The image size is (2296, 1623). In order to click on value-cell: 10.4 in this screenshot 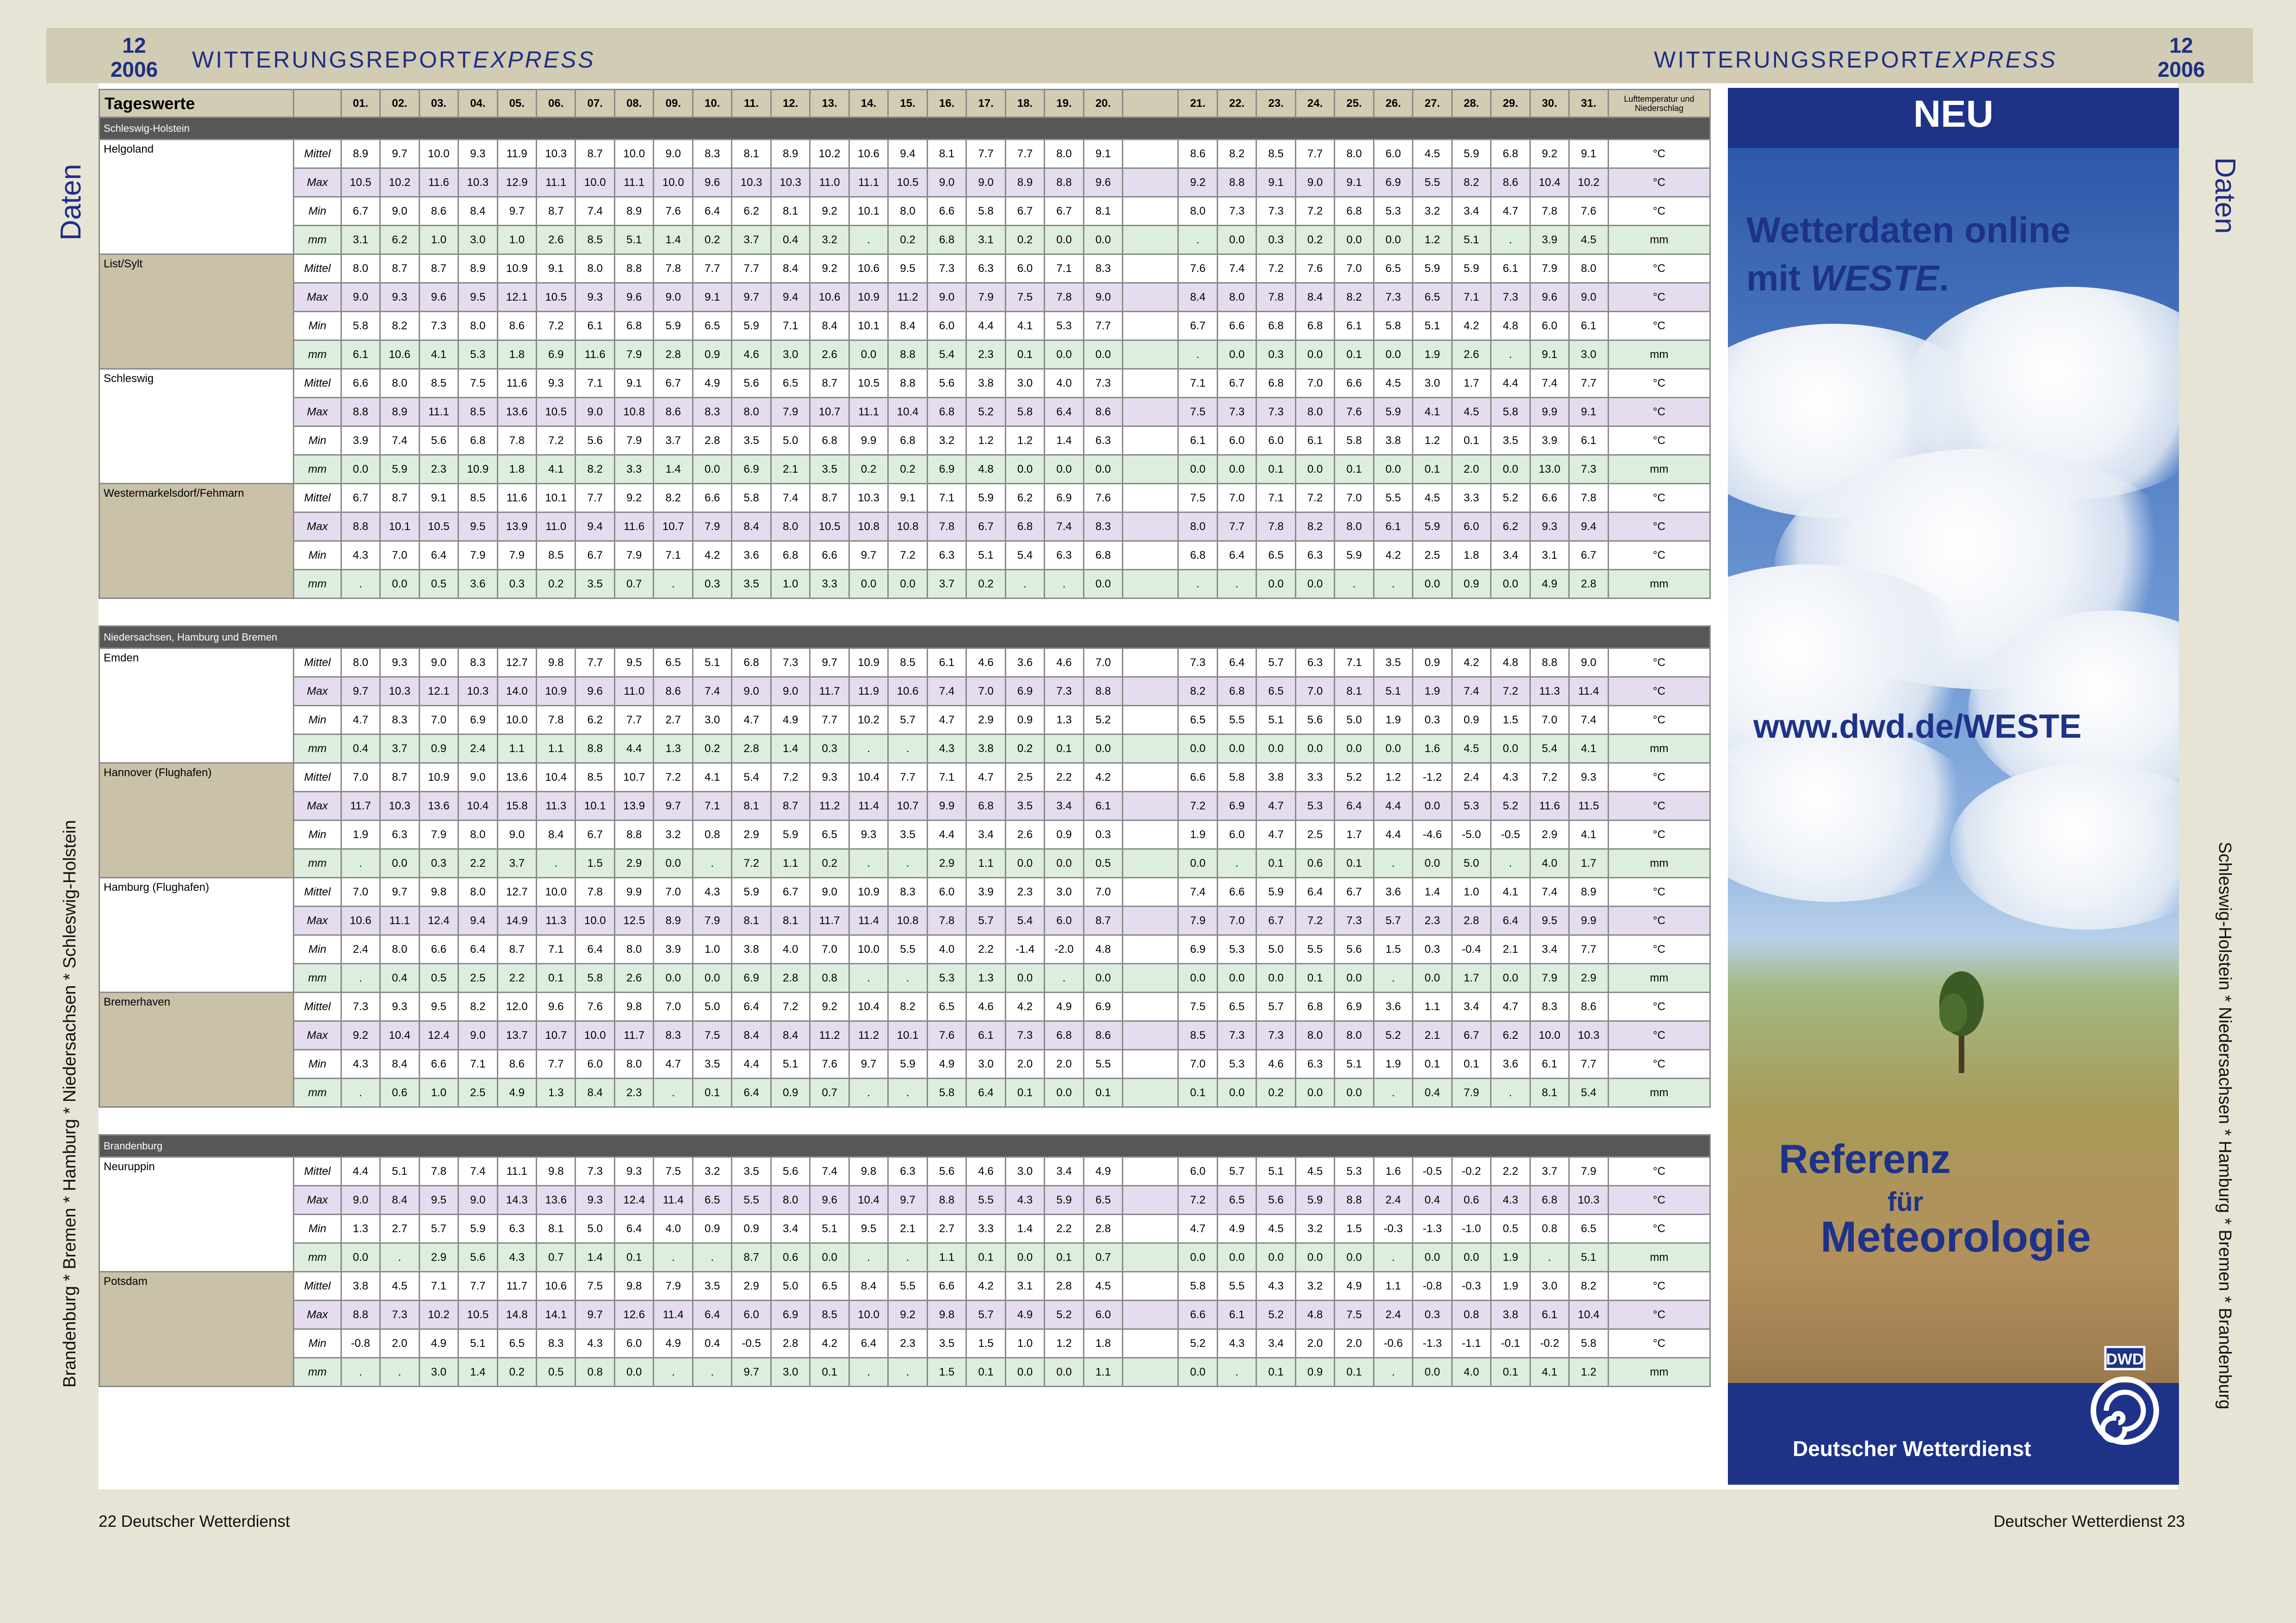, I will do `click(907, 412)`.